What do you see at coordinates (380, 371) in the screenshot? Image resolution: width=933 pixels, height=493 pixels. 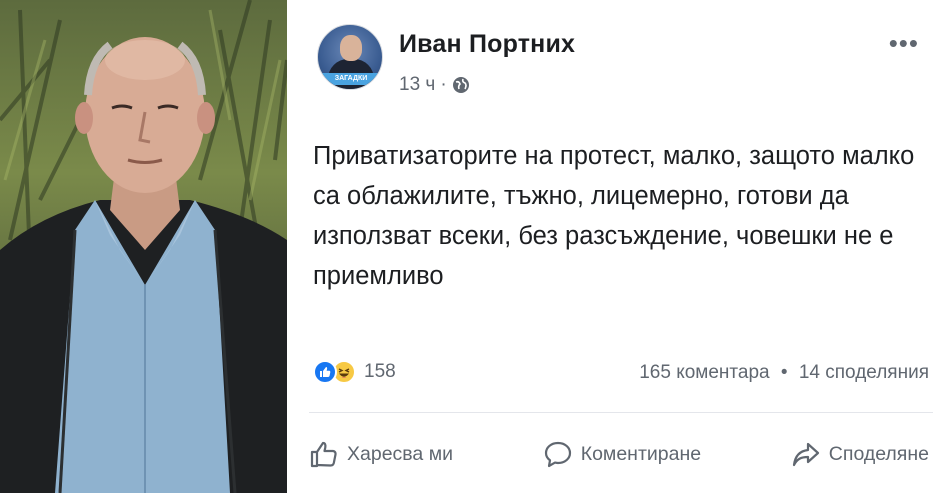 I see `reactions-count: 158` at bounding box center [380, 371].